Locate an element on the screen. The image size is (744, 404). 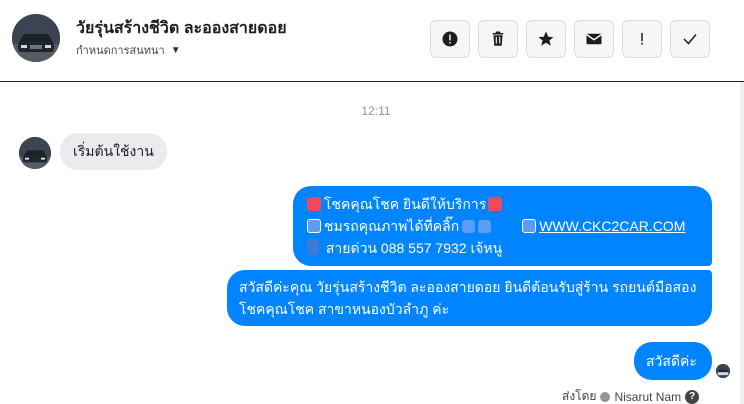
mobile-phone-emoji-icon is located at coordinates (313, 247).